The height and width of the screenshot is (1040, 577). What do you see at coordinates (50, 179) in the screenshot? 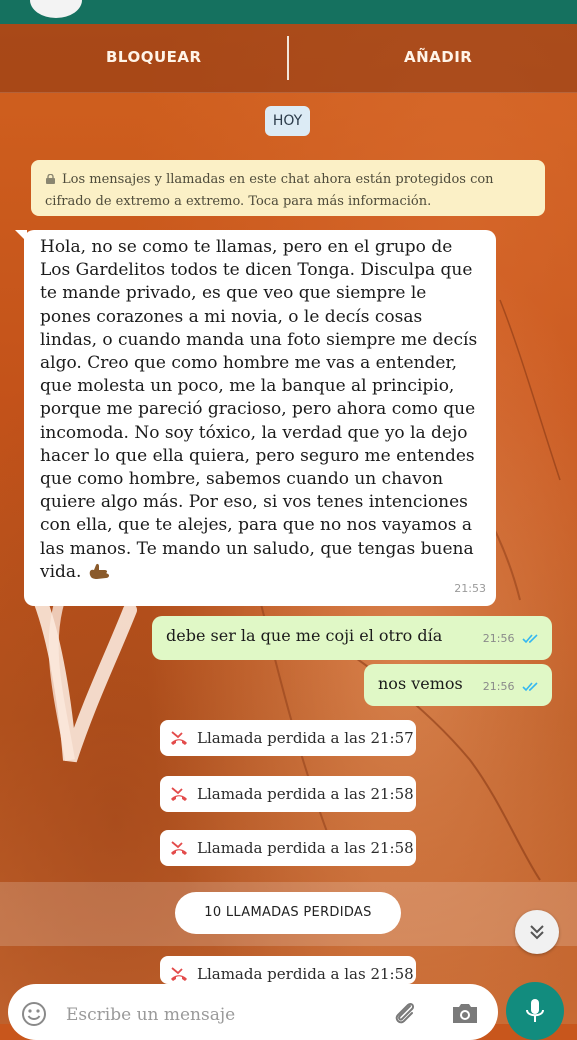
I see `lock-icon` at bounding box center [50, 179].